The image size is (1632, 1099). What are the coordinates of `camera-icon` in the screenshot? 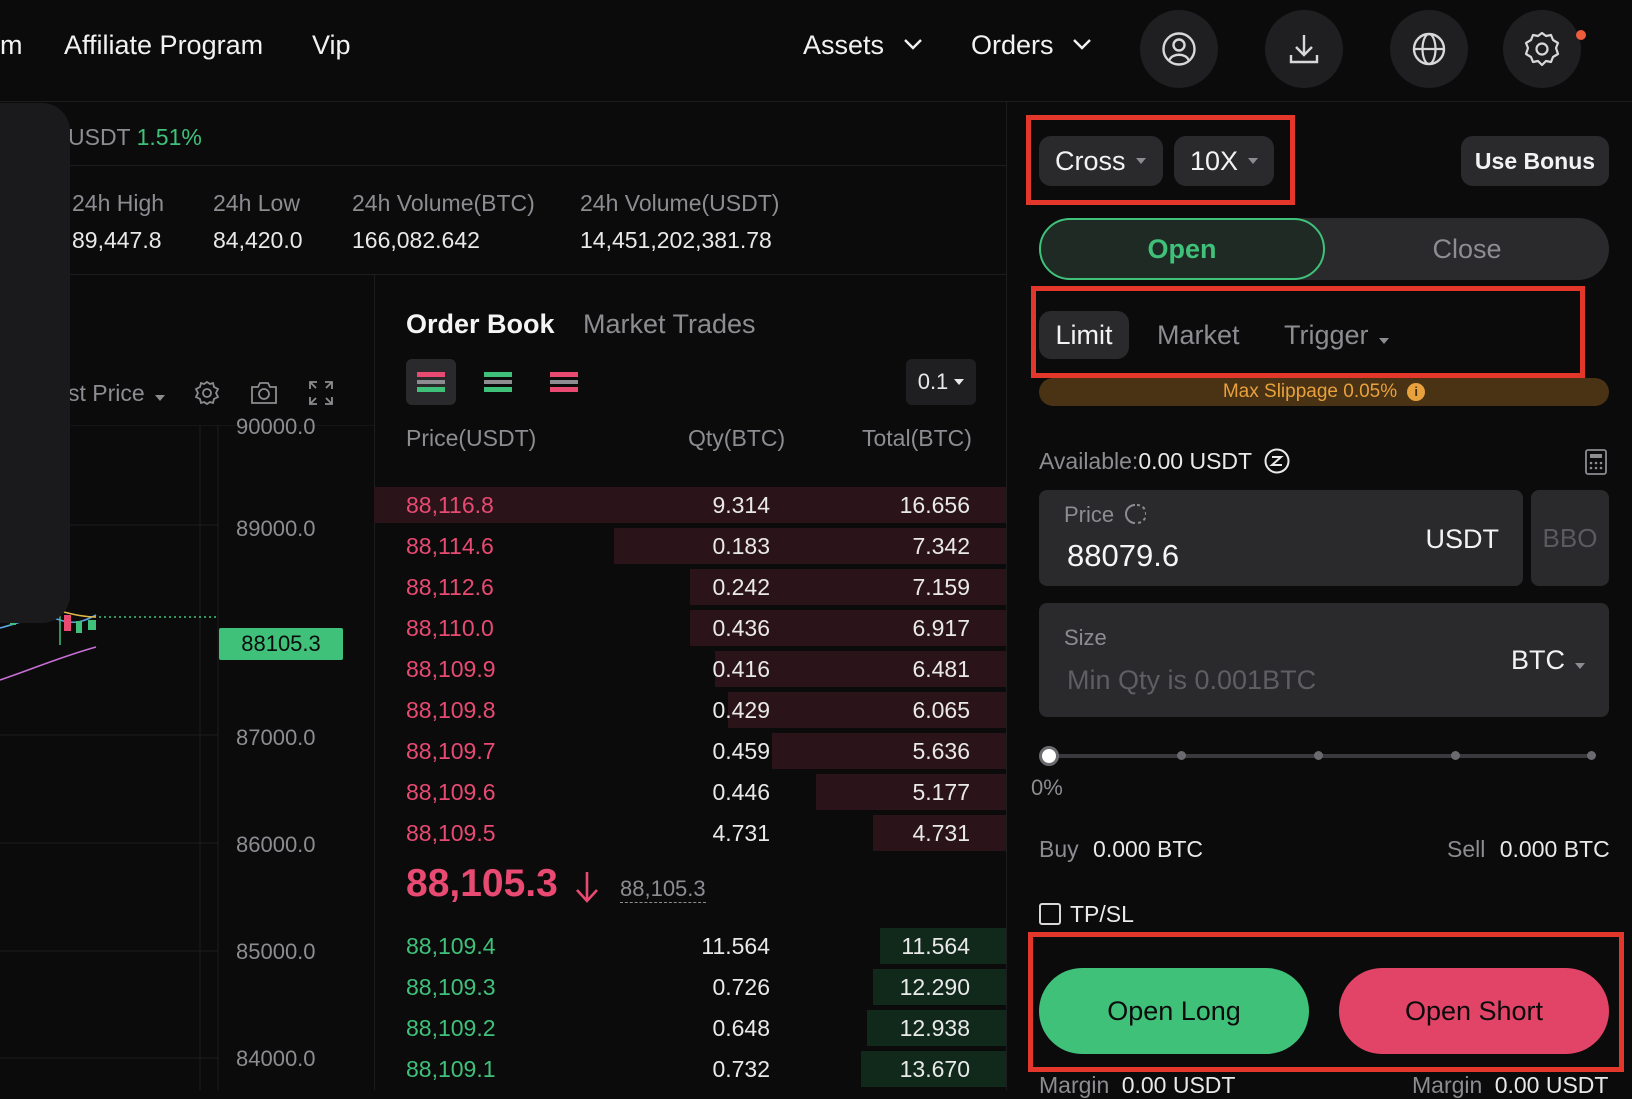 It's located at (264, 393).